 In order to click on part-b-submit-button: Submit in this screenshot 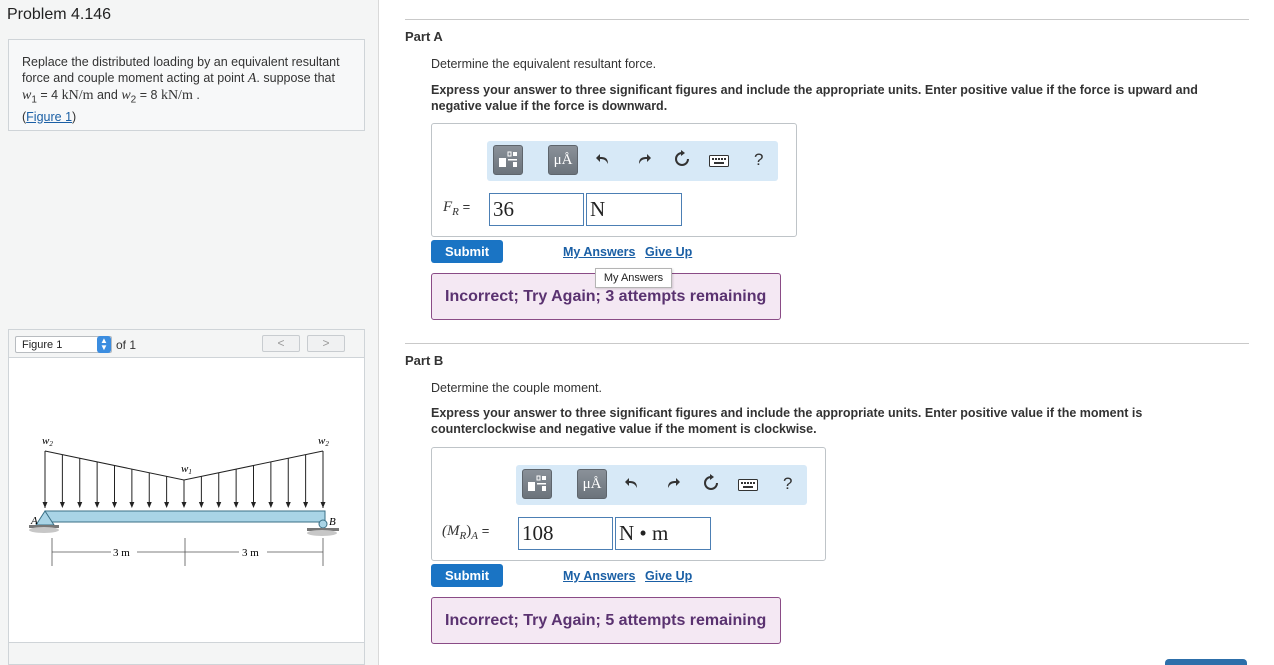, I will do `click(467, 575)`.